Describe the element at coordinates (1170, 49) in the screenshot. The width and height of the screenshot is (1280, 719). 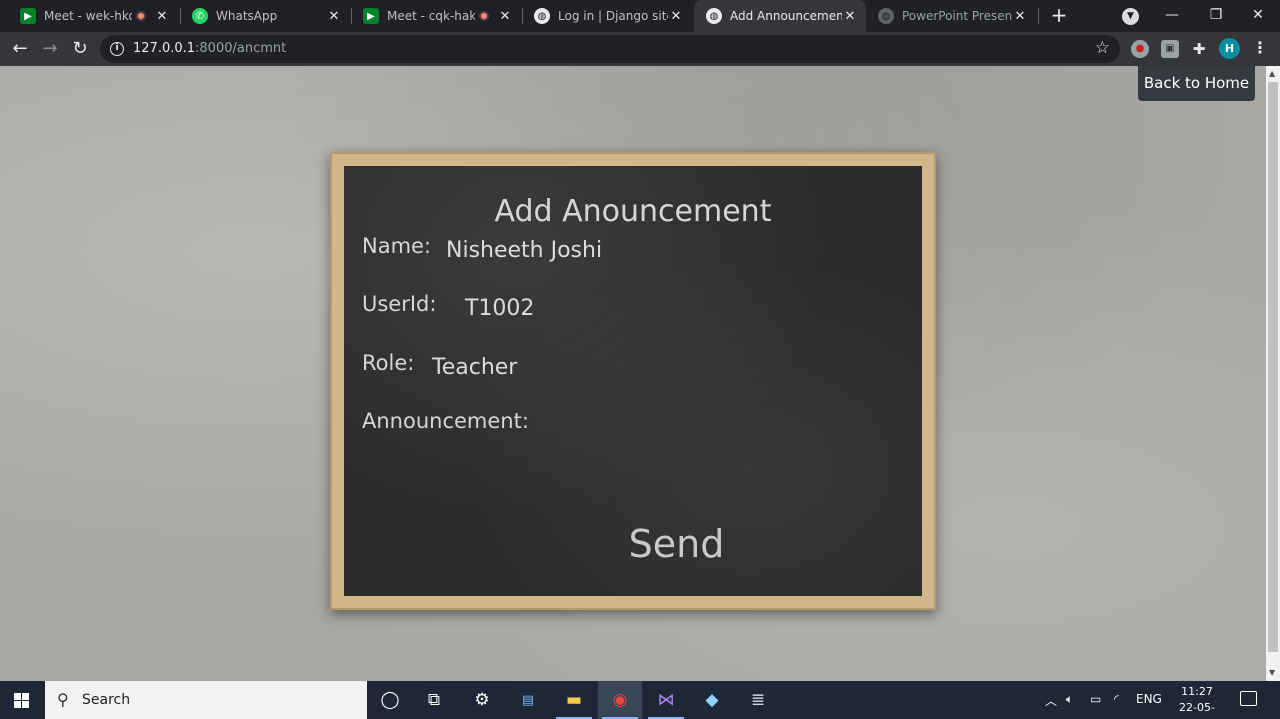
I see `extension-icon: ▣` at that location.